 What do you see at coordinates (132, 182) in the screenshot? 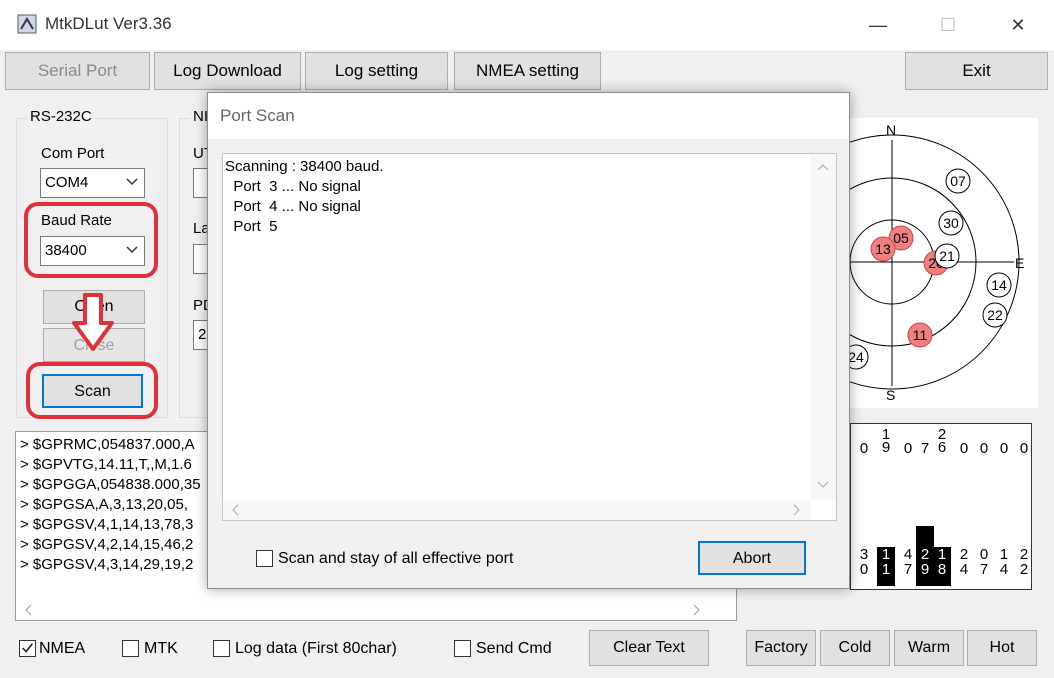
I see `chevron-down-icon` at bounding box center [132, 182].